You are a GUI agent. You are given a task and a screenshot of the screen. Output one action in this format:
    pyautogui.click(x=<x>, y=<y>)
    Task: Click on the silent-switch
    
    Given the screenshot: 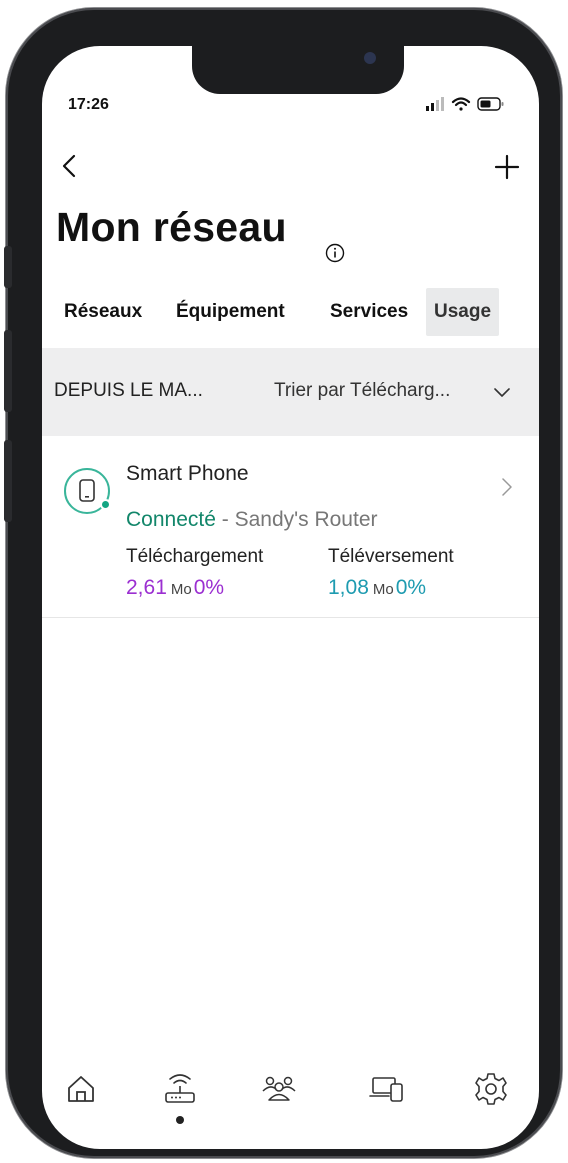 What is the action you would take?
    pyautogui.click(x=8, y=267)
    